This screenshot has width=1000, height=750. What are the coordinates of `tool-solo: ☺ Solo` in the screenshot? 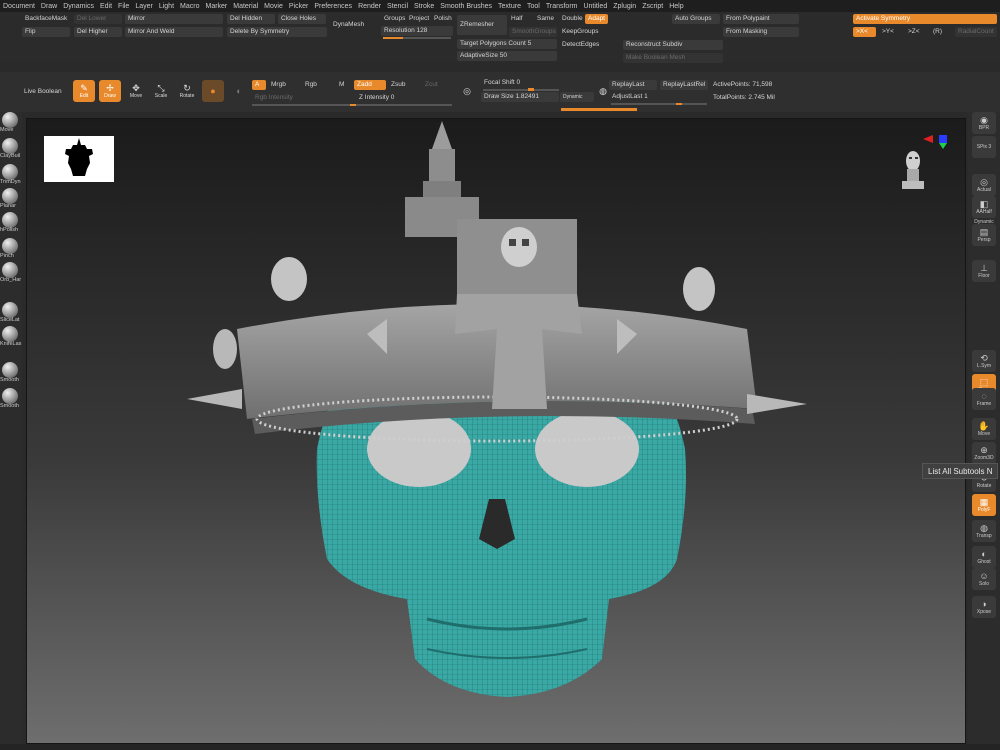 It's located at (984, 579).